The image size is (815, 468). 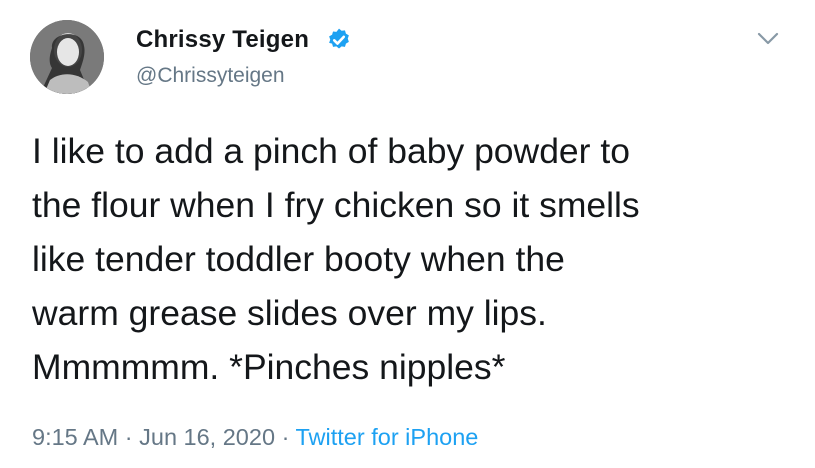 What do you see at coordinates (387, 437) in the screenshot?
I see `tweet-source-link: Twitter for iPhone` at bounding box center [387, 437].